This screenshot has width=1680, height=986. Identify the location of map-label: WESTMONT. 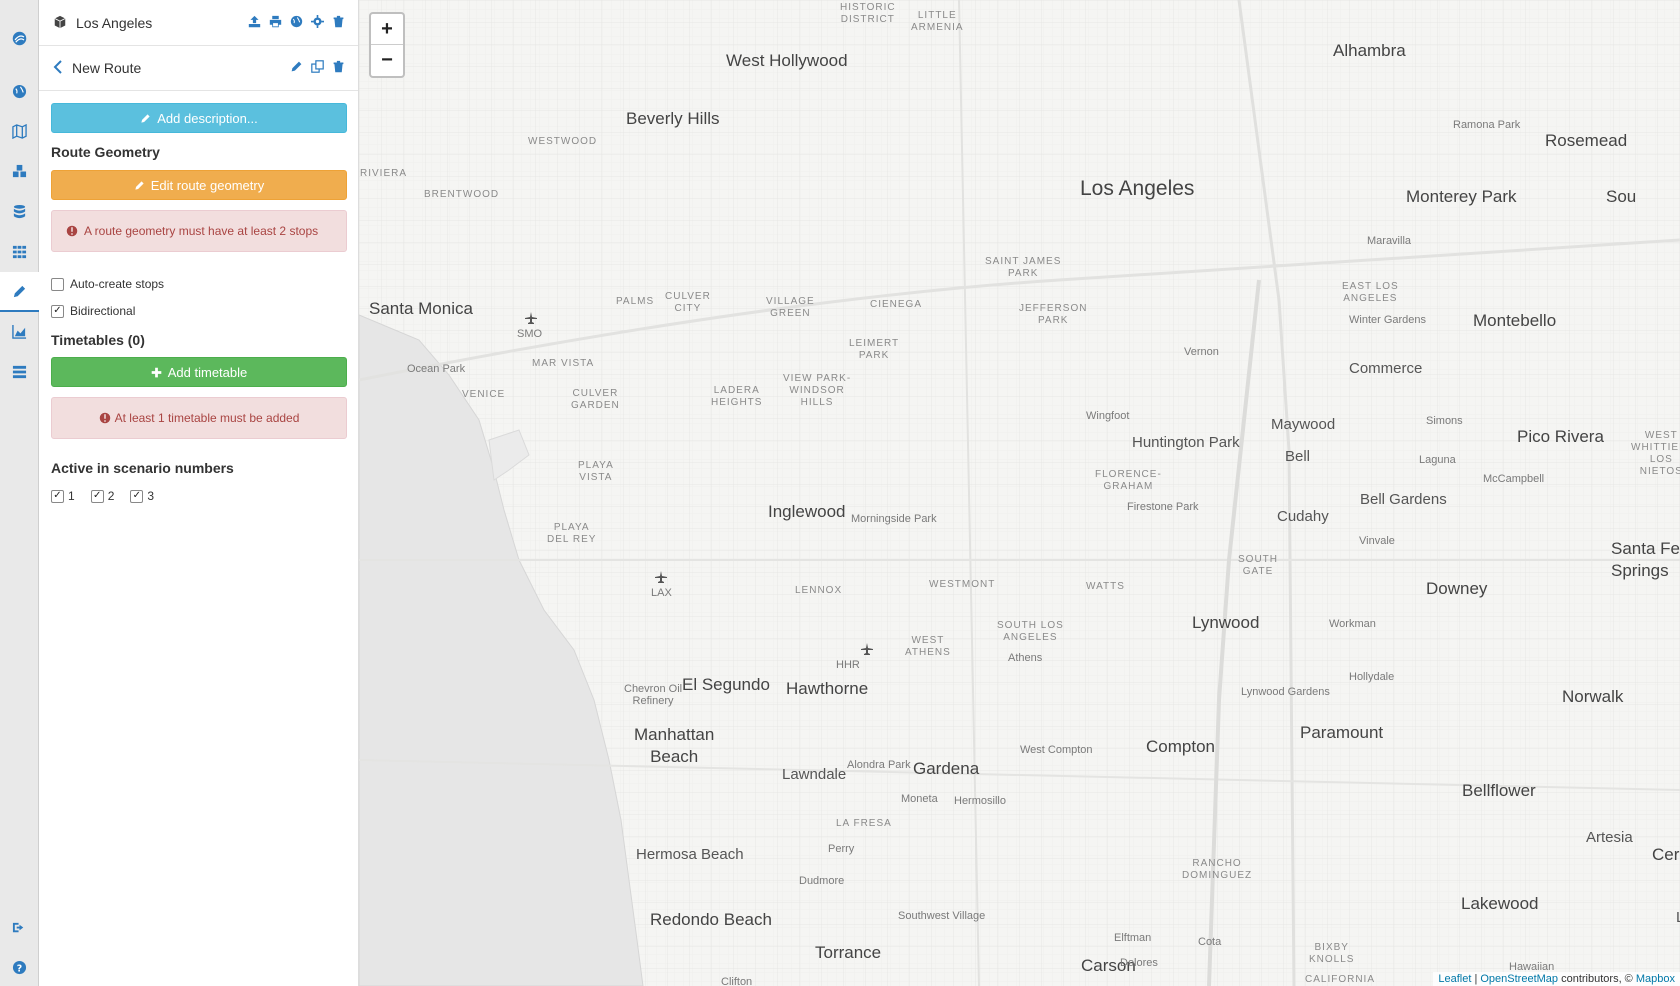
(962, 584).